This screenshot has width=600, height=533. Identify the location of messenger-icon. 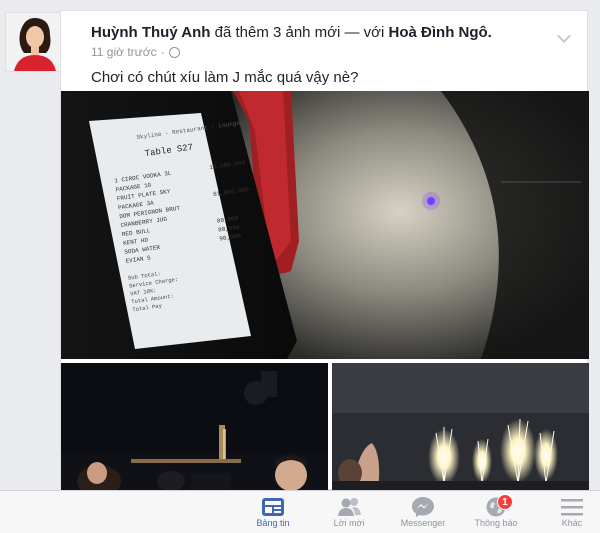
(423, 507).